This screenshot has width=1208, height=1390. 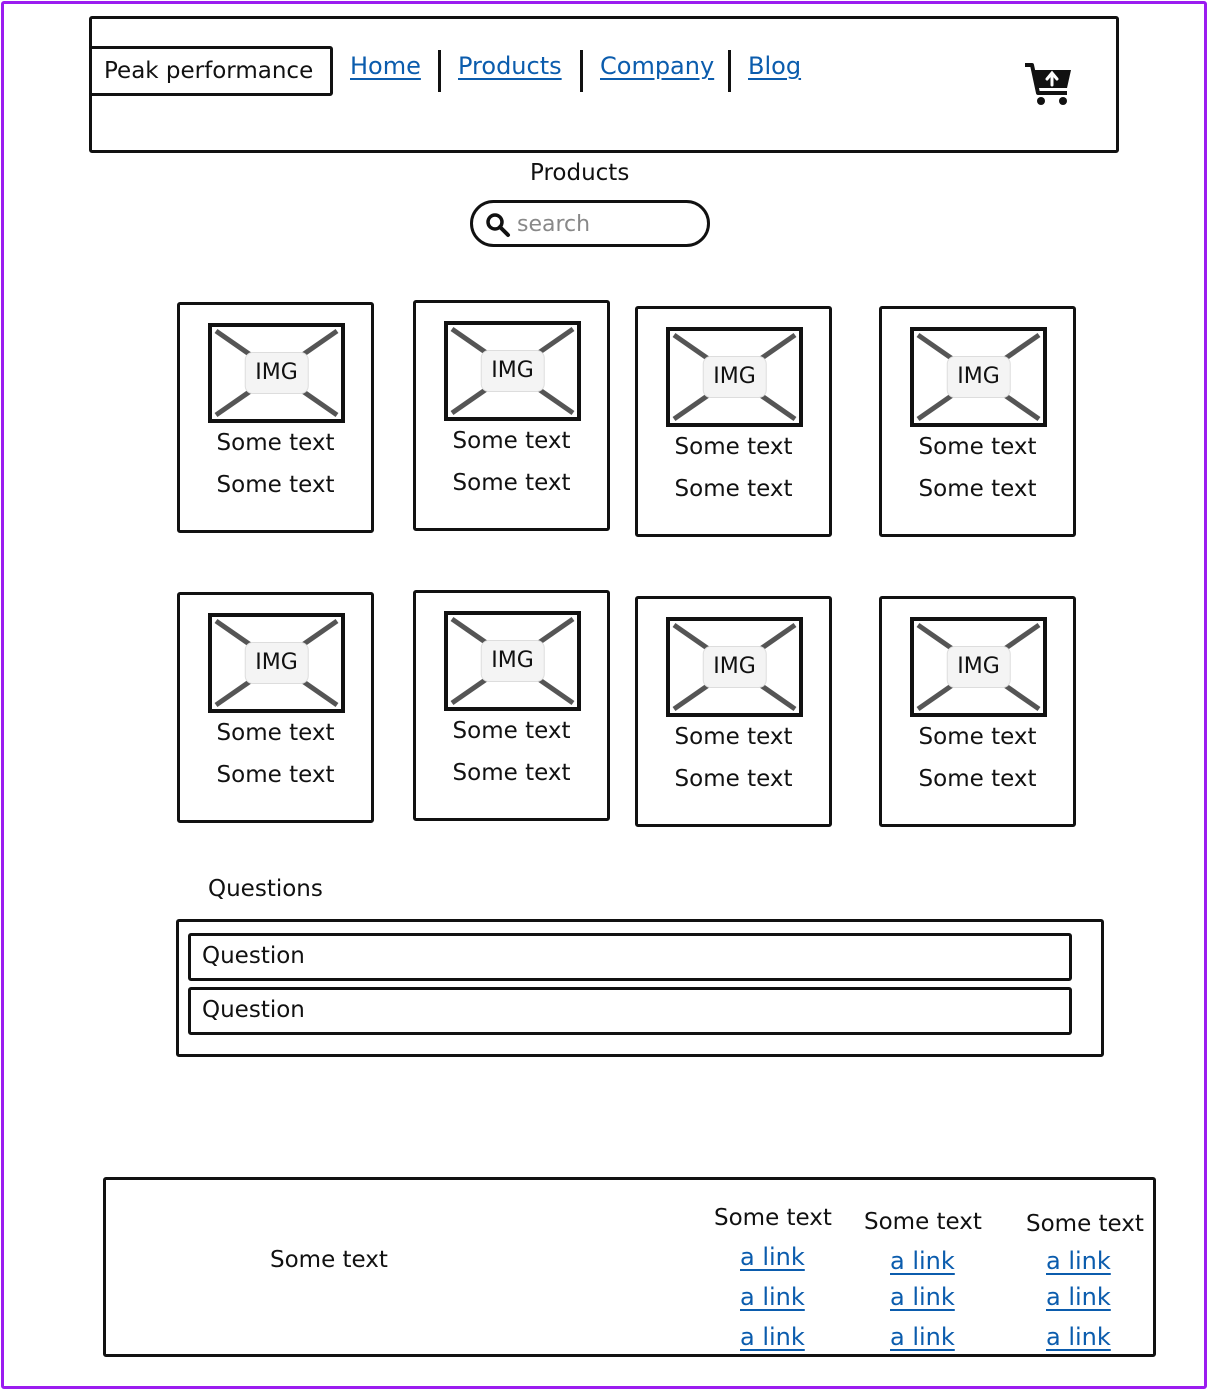 I want to click on nav-products-link: Products, so click(x=510, y=66).